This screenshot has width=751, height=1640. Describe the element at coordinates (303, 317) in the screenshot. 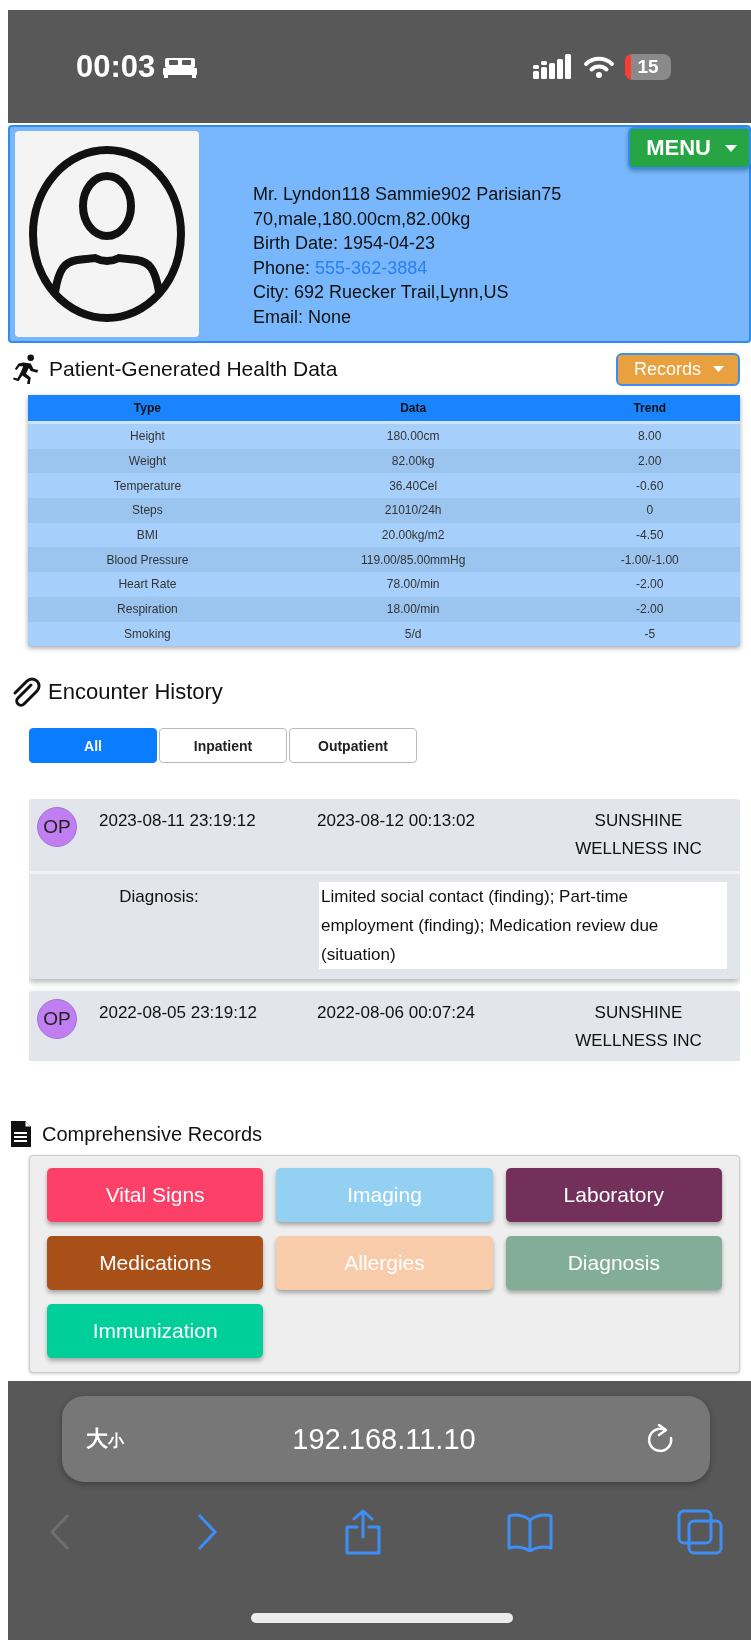

I see `patient-detail: Email: None` at that location.